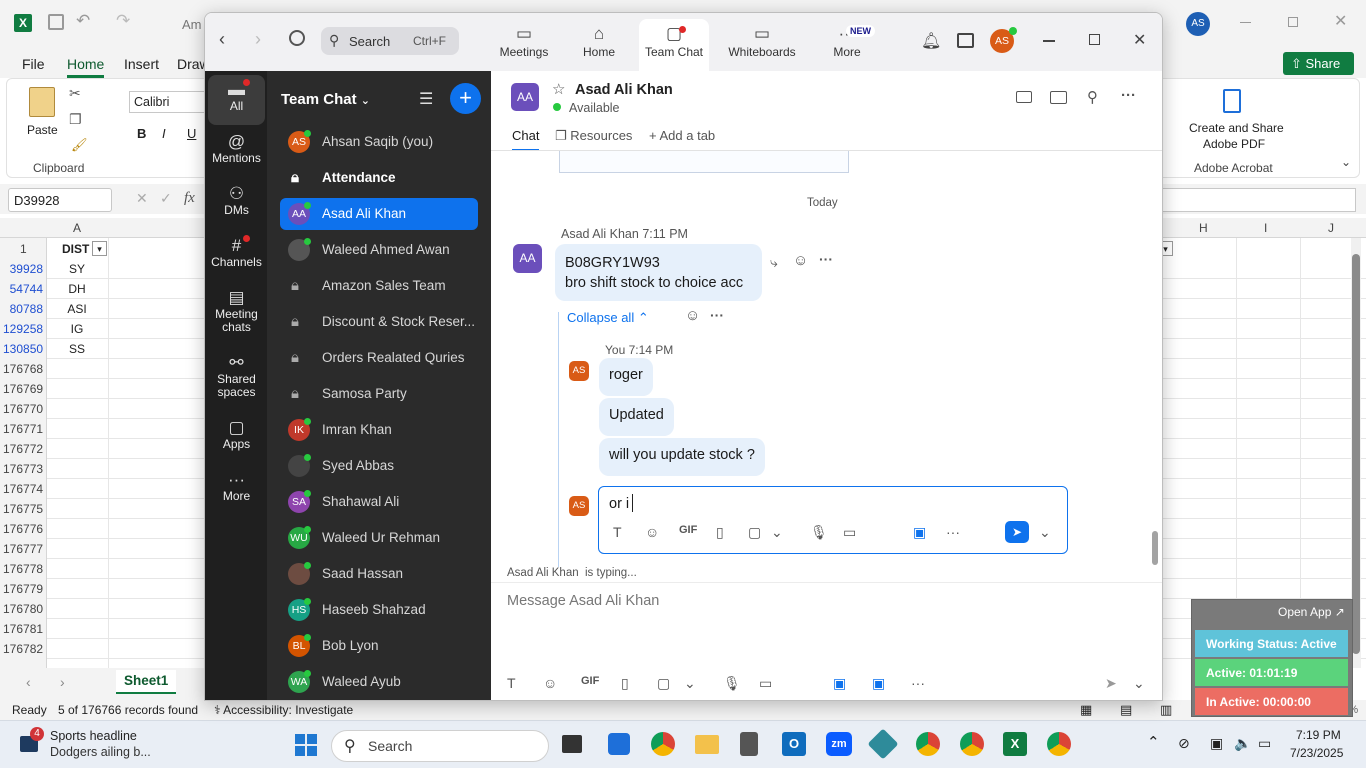 The width and height of the screenshot is (1366, 768). What do you see at coordinates (819, 532) in the screenshot?
I see `microphone-icon: 🎙︎` at bounding box center [819, 532].